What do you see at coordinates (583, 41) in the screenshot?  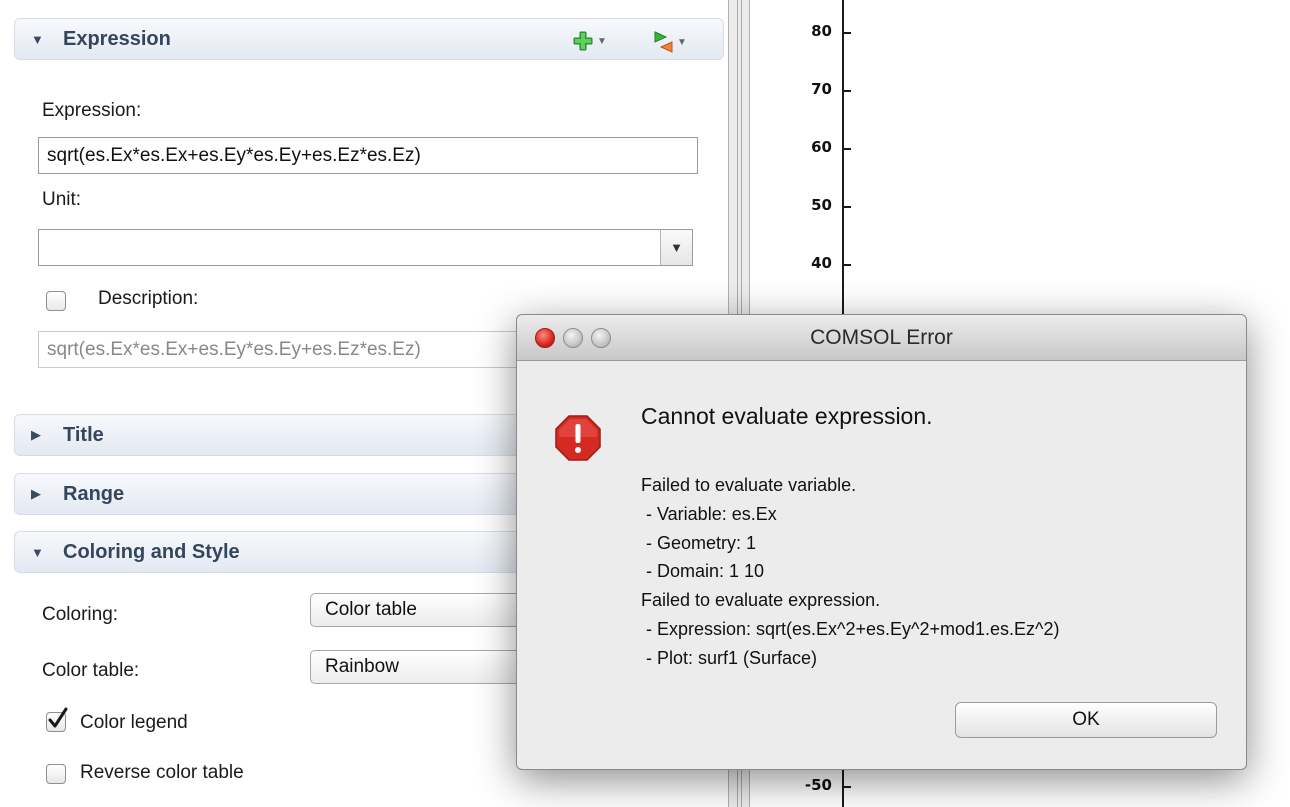 I see `add-icon` at bounding box center [583, 41].